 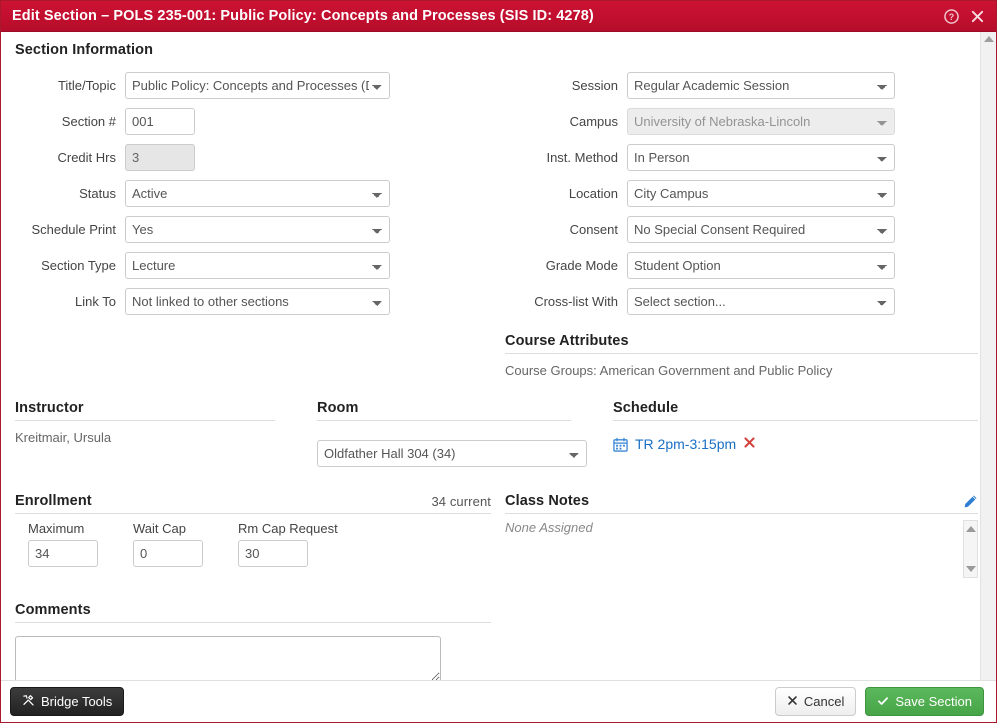 What do you see at coordinates (461, 501) in the screenshot?
I see `enrollment-current-count: 34 current` at bounding box center [461, 501].